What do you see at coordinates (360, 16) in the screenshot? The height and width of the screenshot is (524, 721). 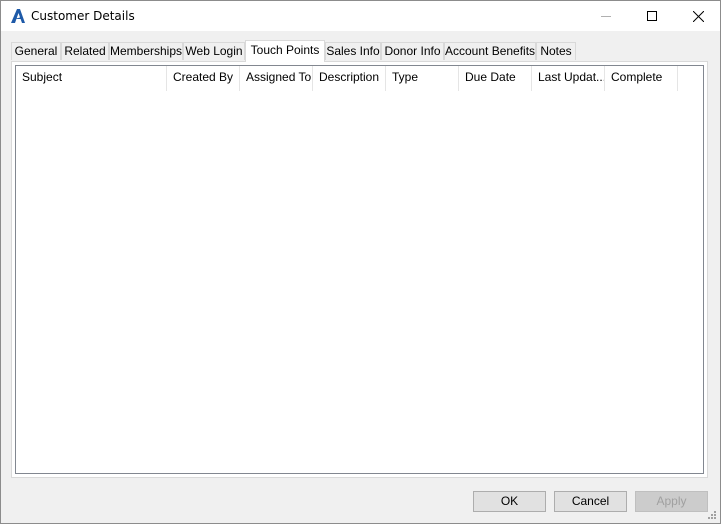 I see `title-bar: Customer Details` at bounding box center [360, 16].